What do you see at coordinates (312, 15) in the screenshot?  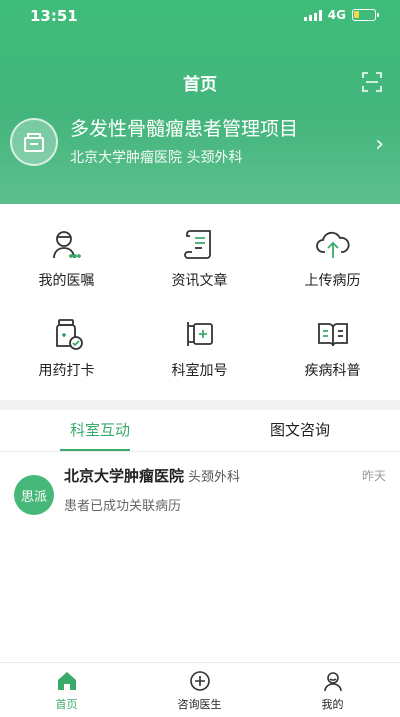 I see `signal-icon` at bounding box center [312, 15].